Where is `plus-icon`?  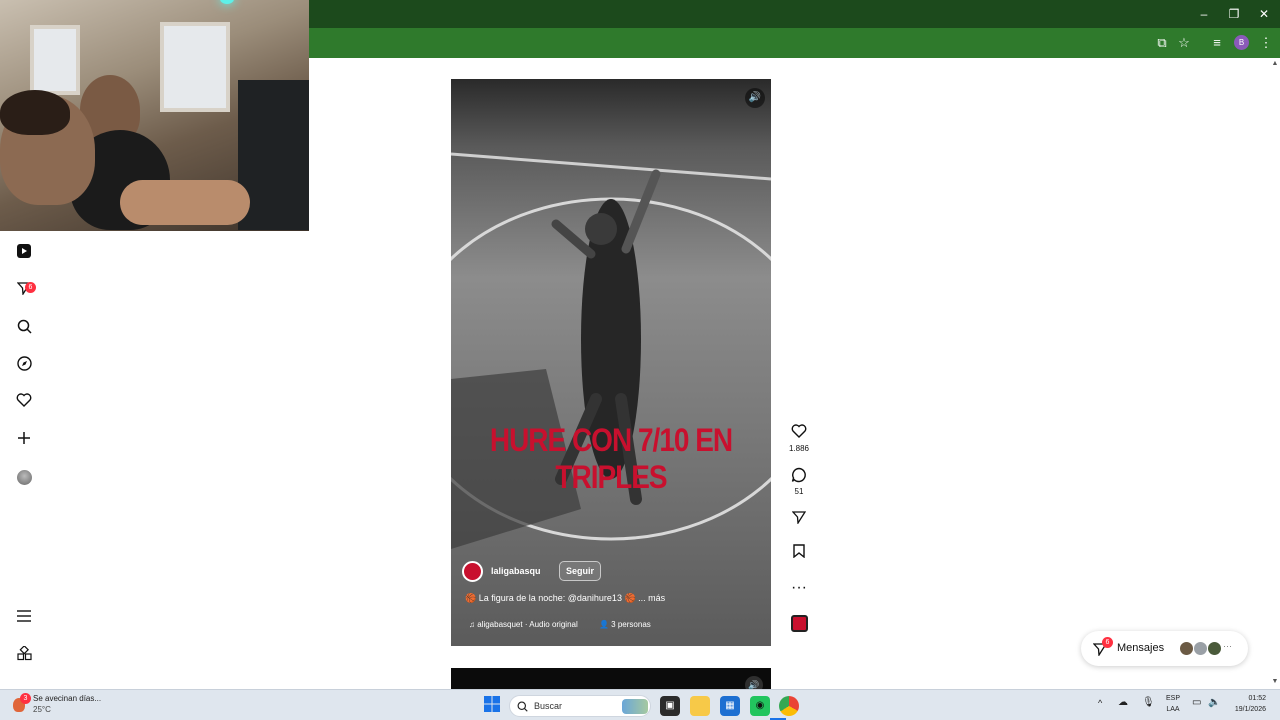 plus-icon is located at coordinates (24, 441).